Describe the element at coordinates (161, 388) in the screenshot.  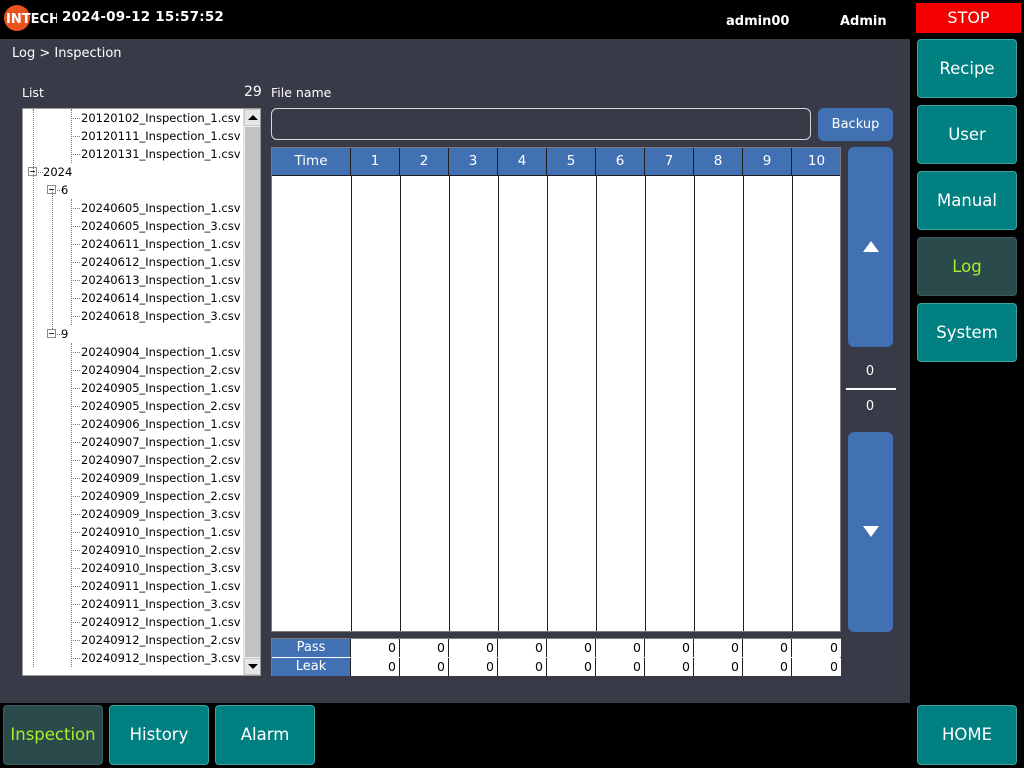
I see `tree-file-node: 20240905_Inspection_1.csv` at that location.